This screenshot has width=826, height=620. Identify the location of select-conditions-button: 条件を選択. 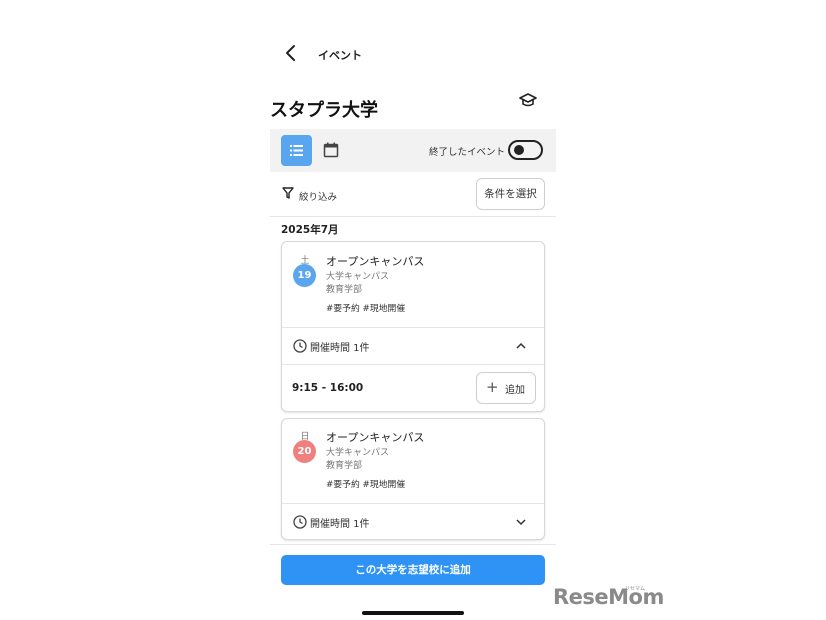
(510, 194).